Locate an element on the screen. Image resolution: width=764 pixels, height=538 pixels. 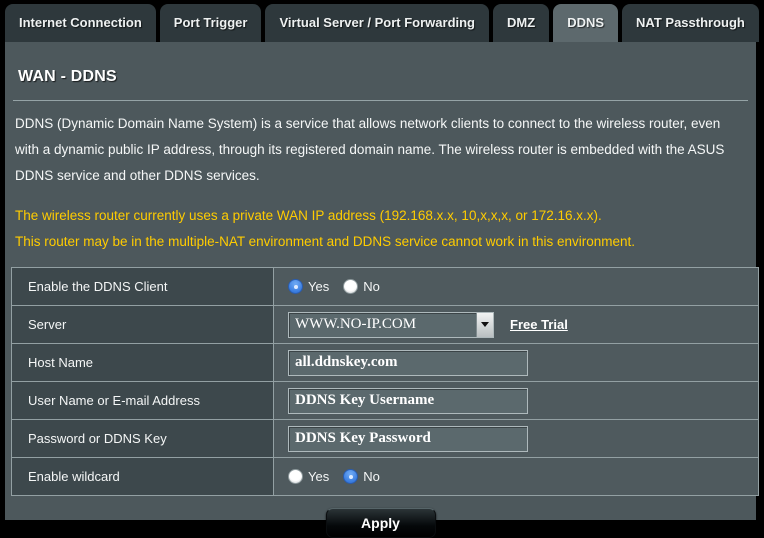
tab-internet-connection: Internet Connection is located at coordinates (80, 23).